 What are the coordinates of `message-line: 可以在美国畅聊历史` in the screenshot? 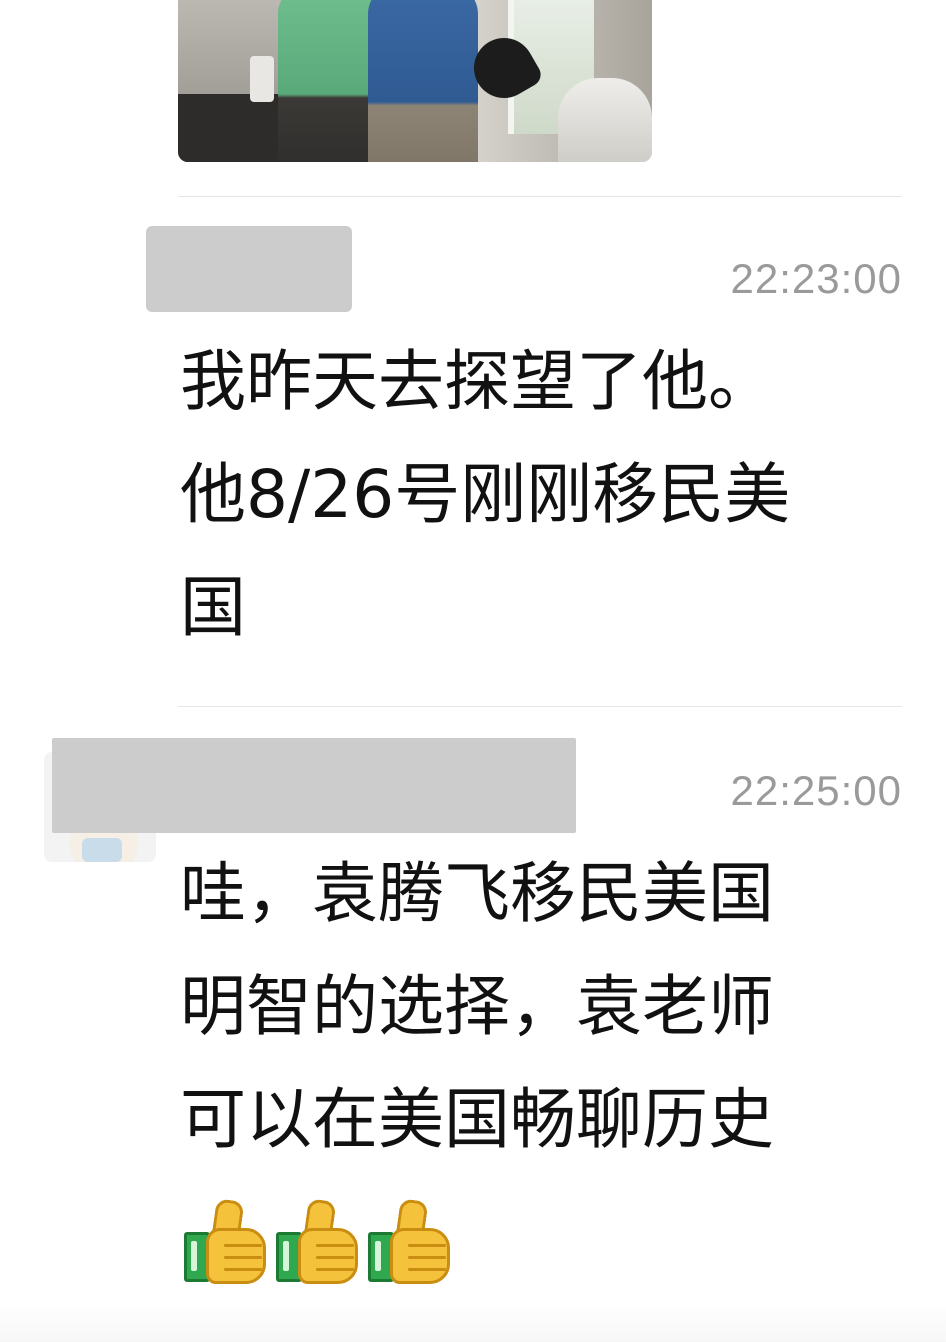 It's located at (477, 1119).